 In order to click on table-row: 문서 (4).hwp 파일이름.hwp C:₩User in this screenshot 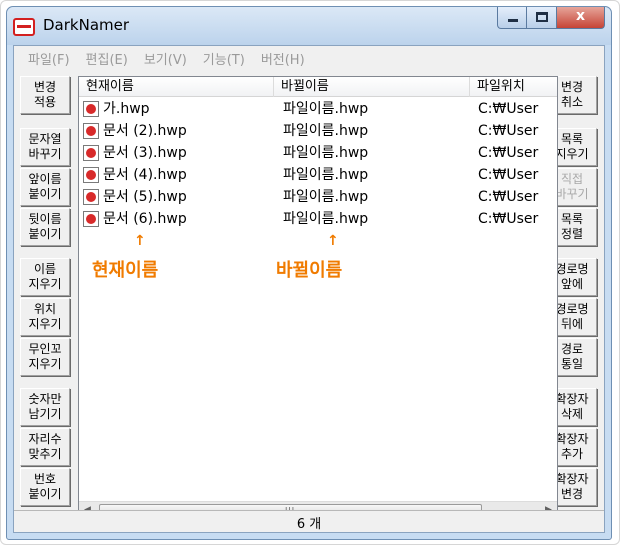, I will do `click(318, 175)`.